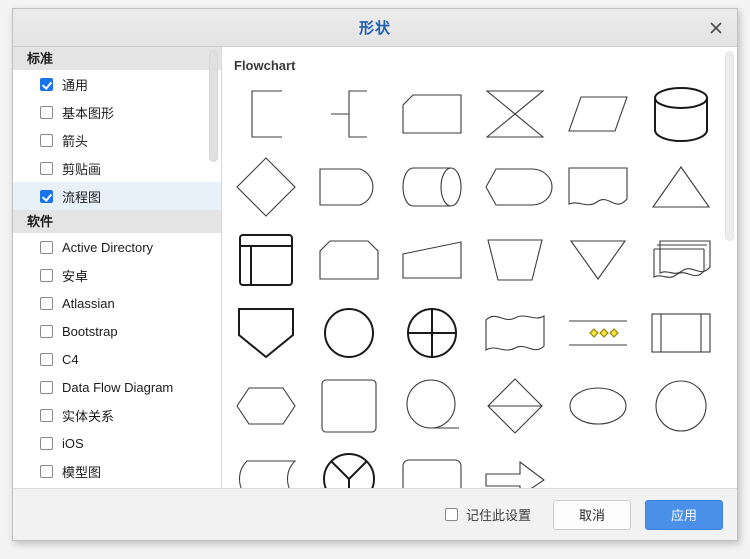 Image resolution: width=750 pixels, height=559 pixels. I want to click on shape-loop-limit, so click(348, 259).